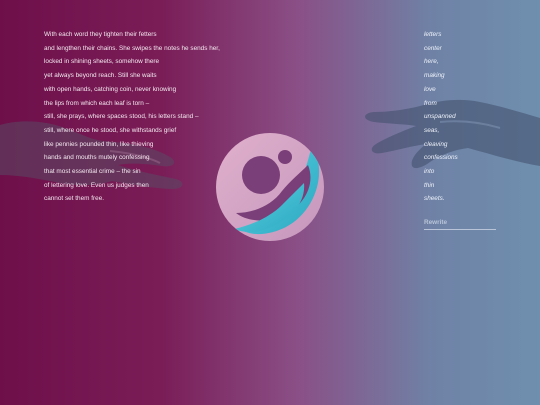 The image size is (540, 405). What do you see at coordinates (433, 34) in the screenshot?
I see `word-item: letters` at bounding box center [433, 34].